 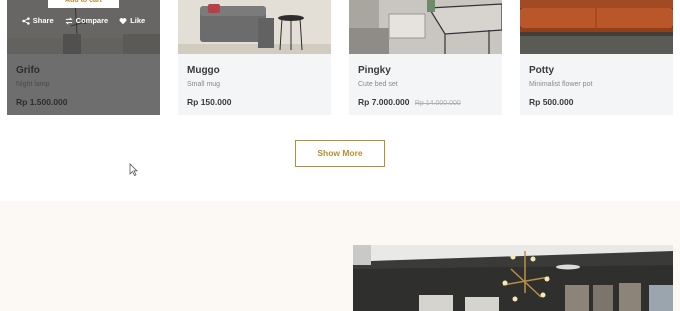 What do you see at coordinates (340, 153) in the screenshot?
I see `show-more-button: Show More` at bounding box center [340, 153].